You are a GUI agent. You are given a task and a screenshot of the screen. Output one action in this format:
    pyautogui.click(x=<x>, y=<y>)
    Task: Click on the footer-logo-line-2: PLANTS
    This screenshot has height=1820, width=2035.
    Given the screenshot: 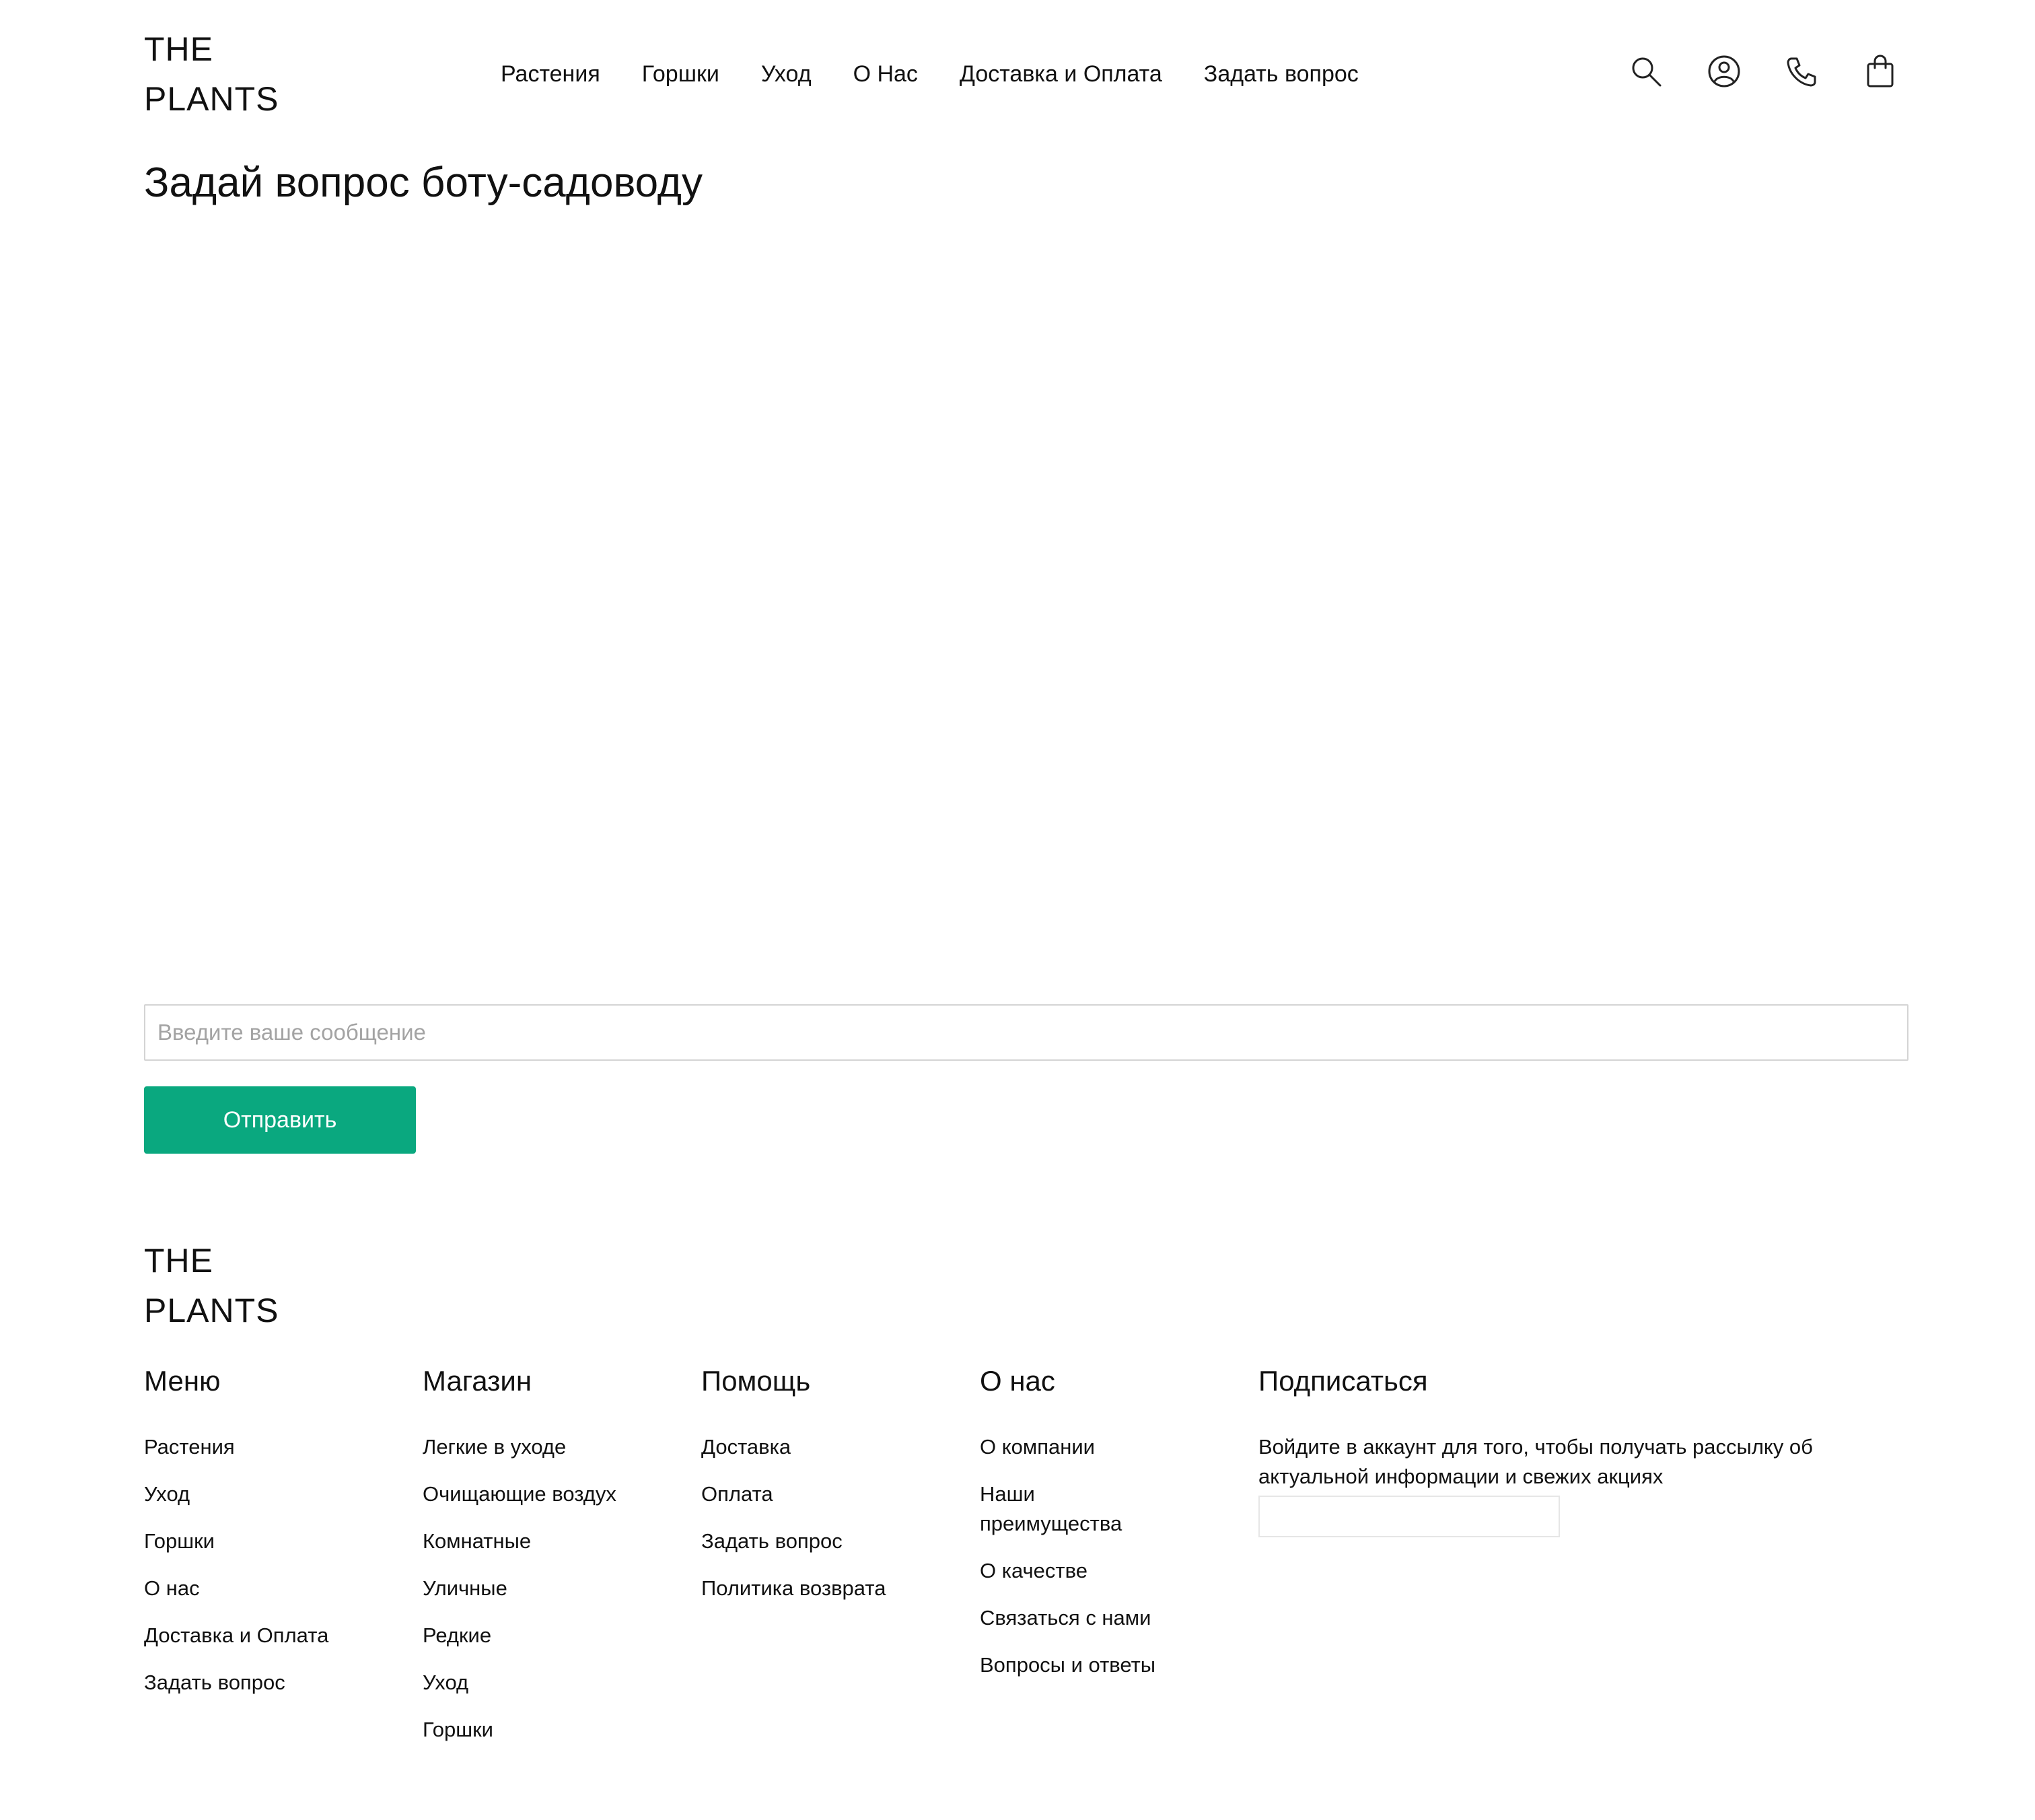 What is the action you would take?
    pyautogui.click(x=211, y=1311)
    